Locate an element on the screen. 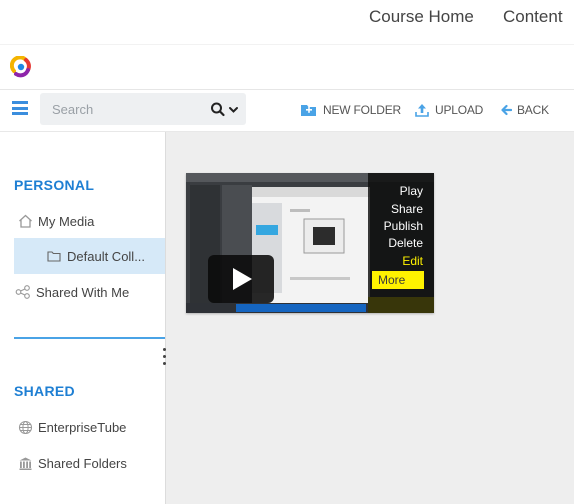 This screenshot has width=574, height=504. play-icon is located at coordinates (241, 279).